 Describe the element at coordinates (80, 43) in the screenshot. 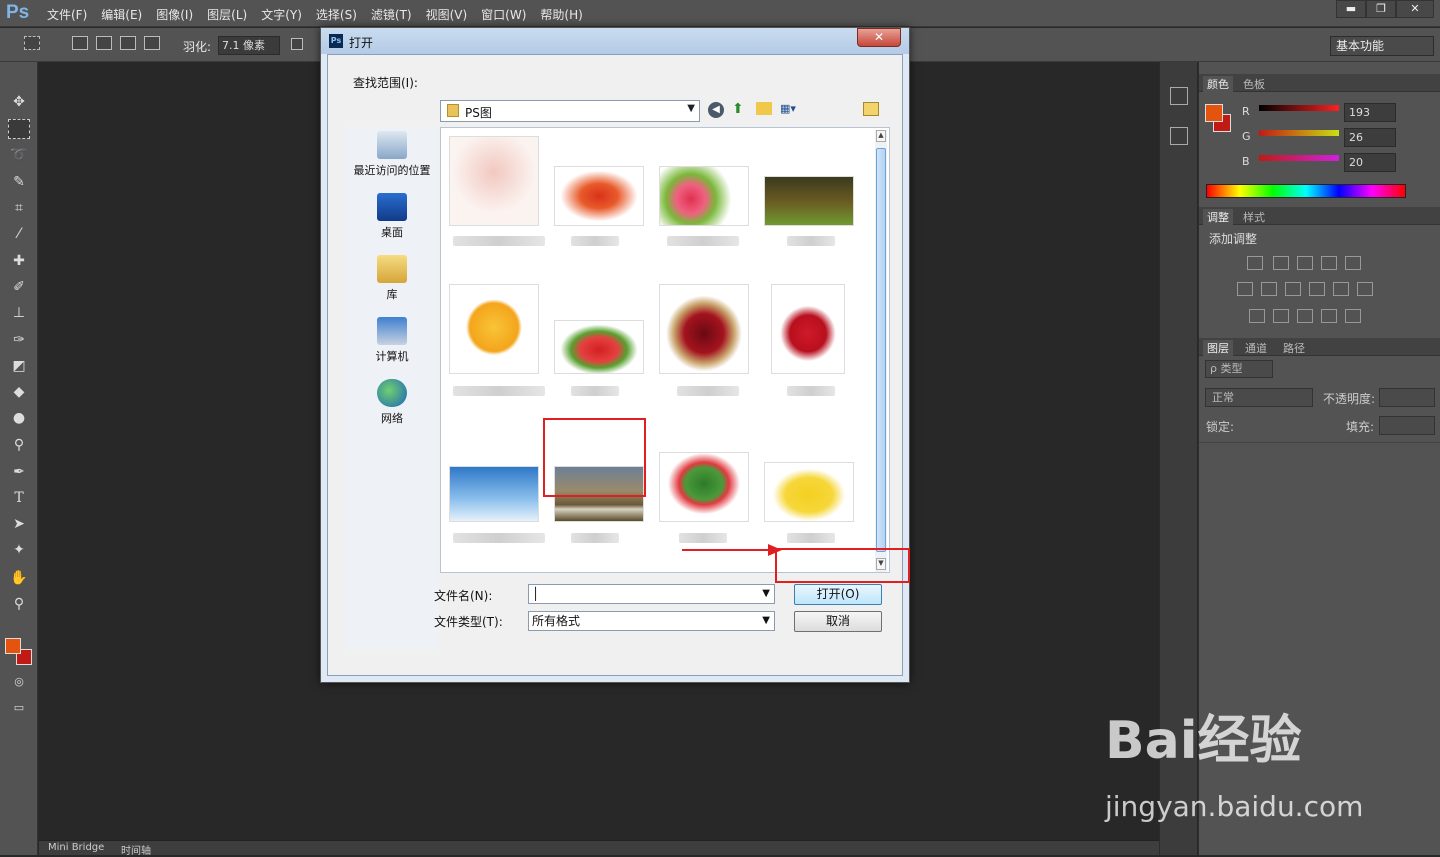

I see `new-selection-icon` at that location.